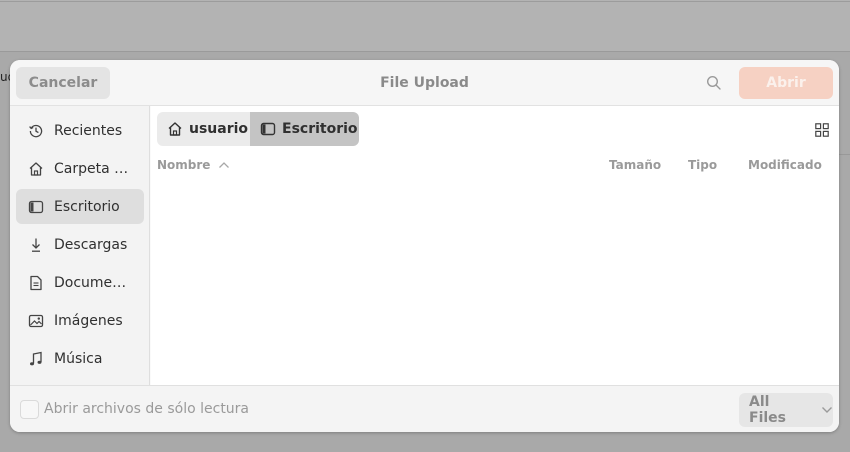  Describe the element at coordinates (425, 26) in the screenshot. I see `background-window-header` at that location.